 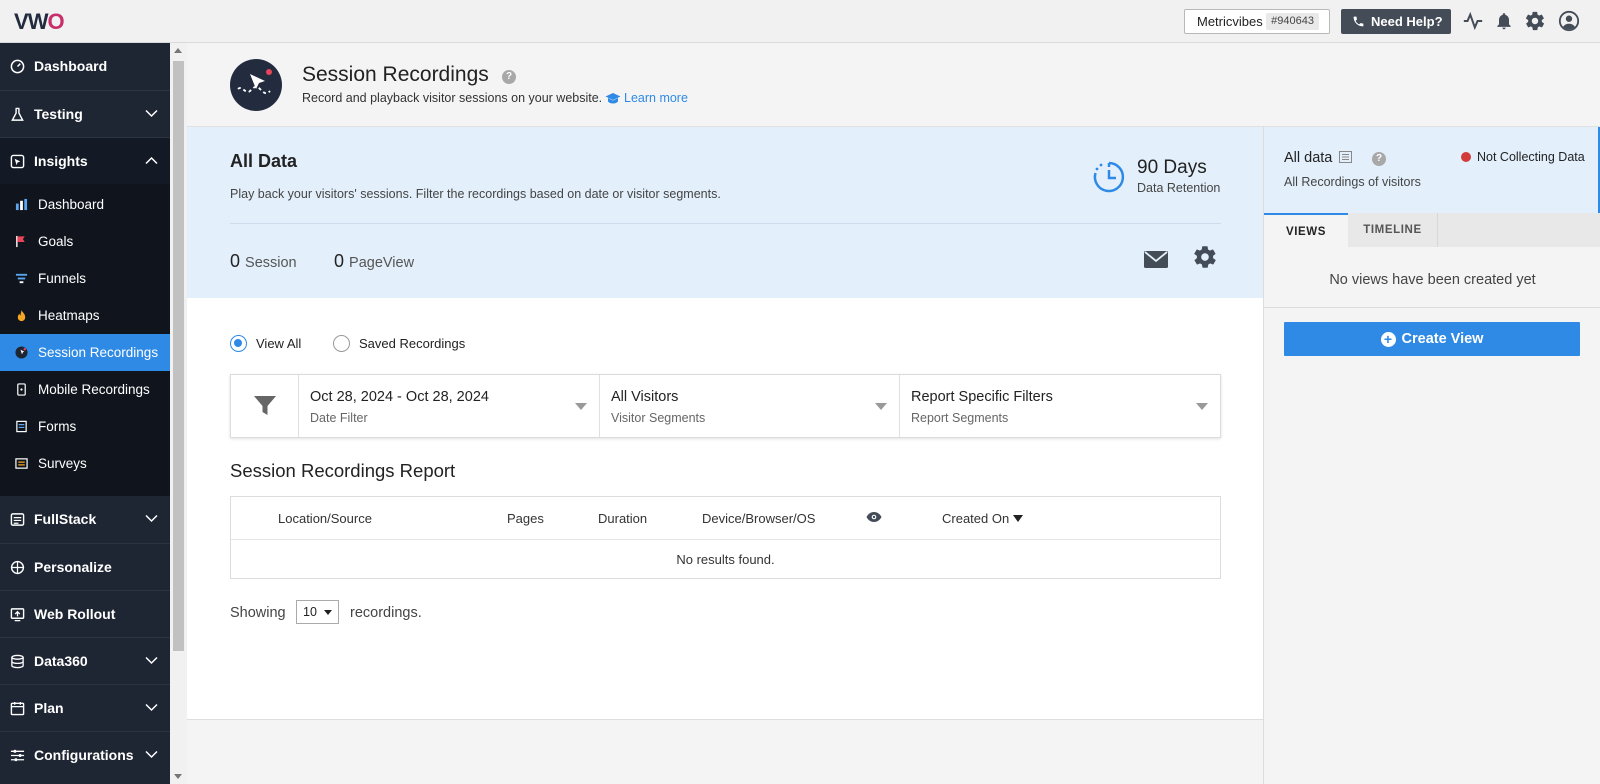 What do you see at coordinates (317, 612) in the screenshot?
I see `page-size-select: 10` at bounding box center [317, 612].